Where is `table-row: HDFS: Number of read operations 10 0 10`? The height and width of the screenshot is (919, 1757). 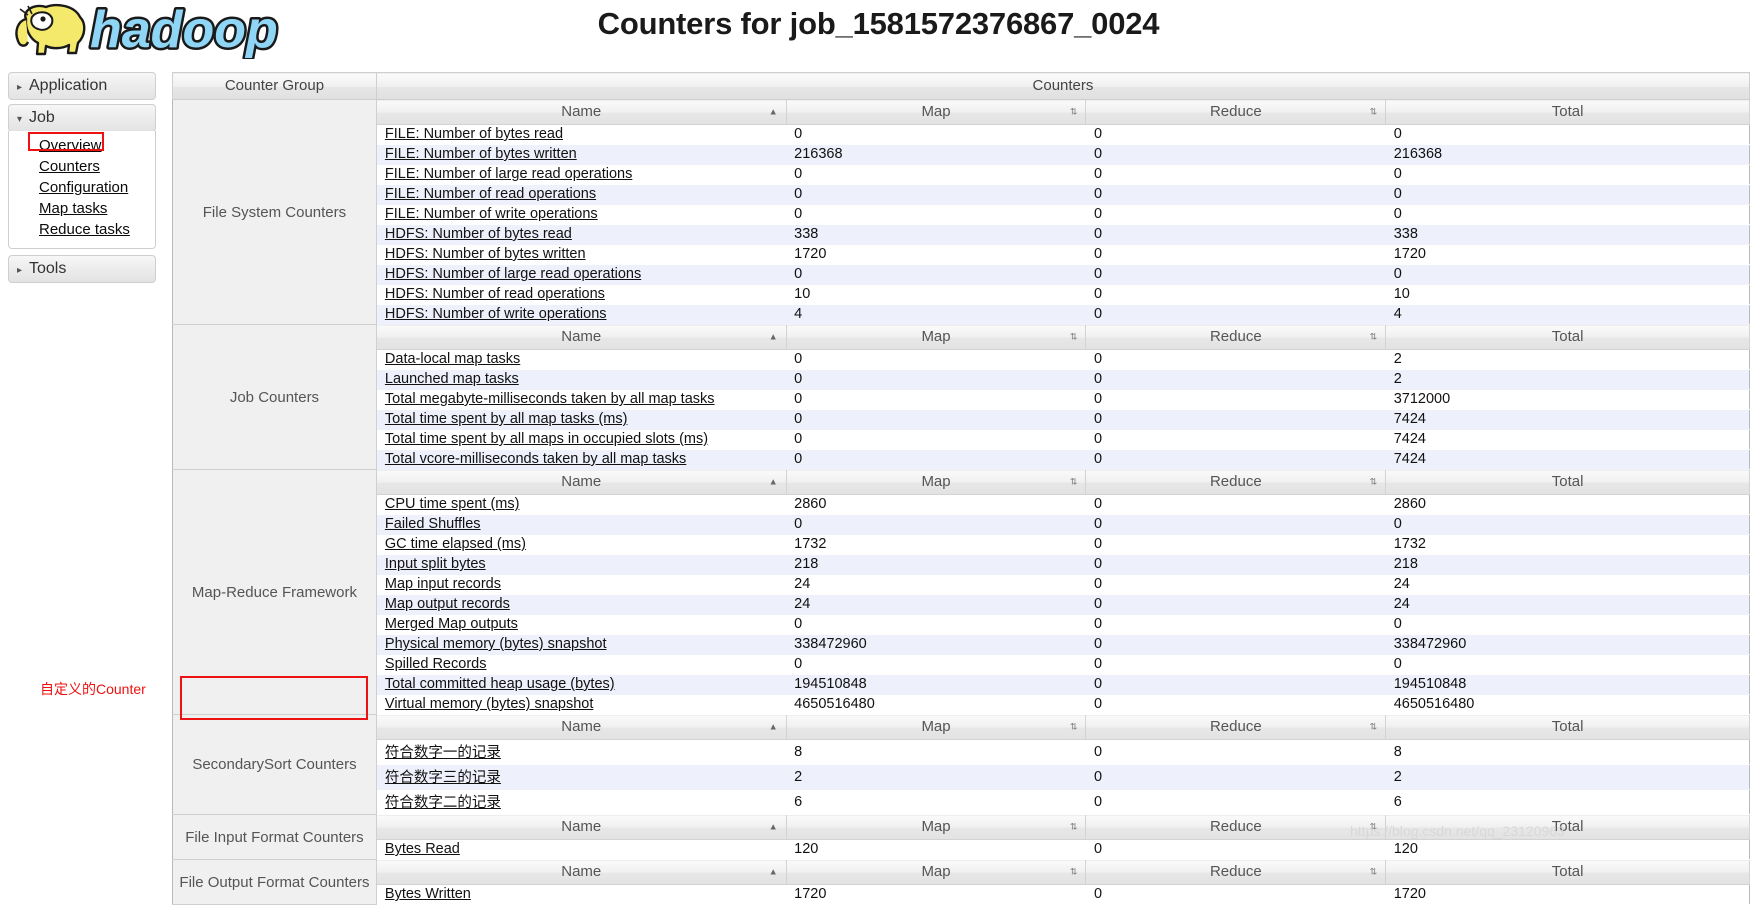 table-row: HDFS: Number of read operations 10 0 10 is located at coordinates (961, 294).